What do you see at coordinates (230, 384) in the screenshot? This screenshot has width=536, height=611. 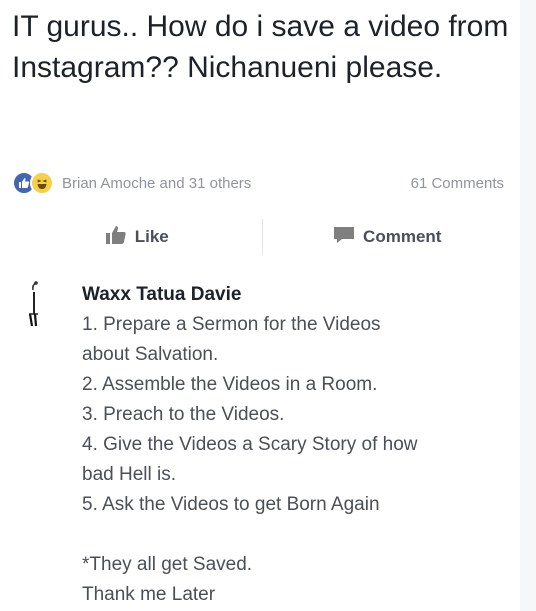 I see `comment-line: 2. Assemble the Videos in a Room.` at bounding box center [230, 384].